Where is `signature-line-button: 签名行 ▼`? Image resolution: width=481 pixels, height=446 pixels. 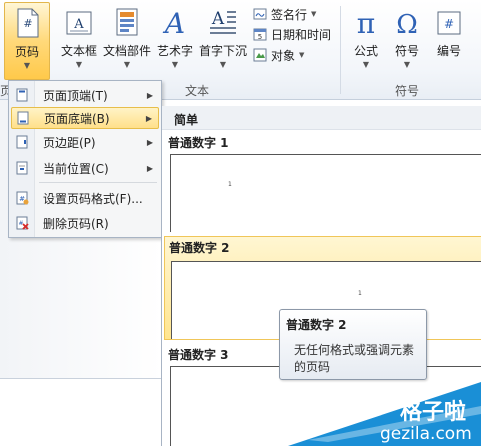
signature-line-button: 签名行 ▼ is located at coordinates (284, 14).